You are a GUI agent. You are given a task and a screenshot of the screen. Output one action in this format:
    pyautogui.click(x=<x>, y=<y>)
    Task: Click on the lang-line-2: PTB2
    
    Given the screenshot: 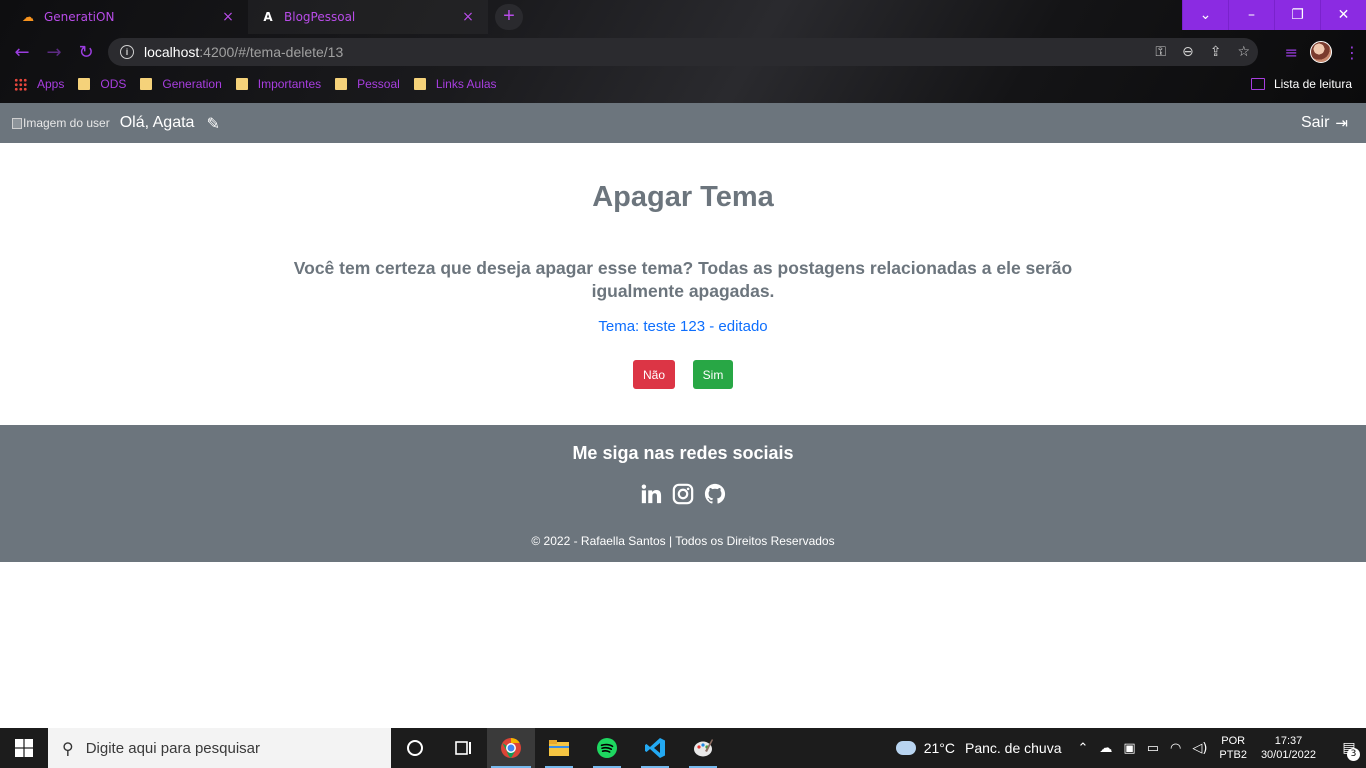 What is the action you would take?
    pyautogui.click(x=1233, y=755)
    